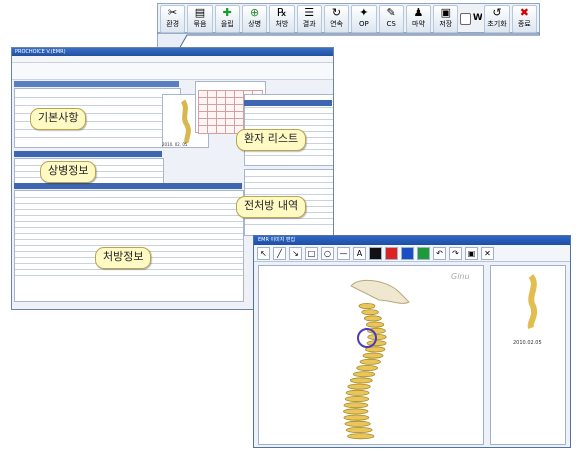 Image resolution: width=582 pixels, height=451 pixels. Describe the element at coordinates (423, 253) in the screenshot. I see `color-green-icon` at that location.